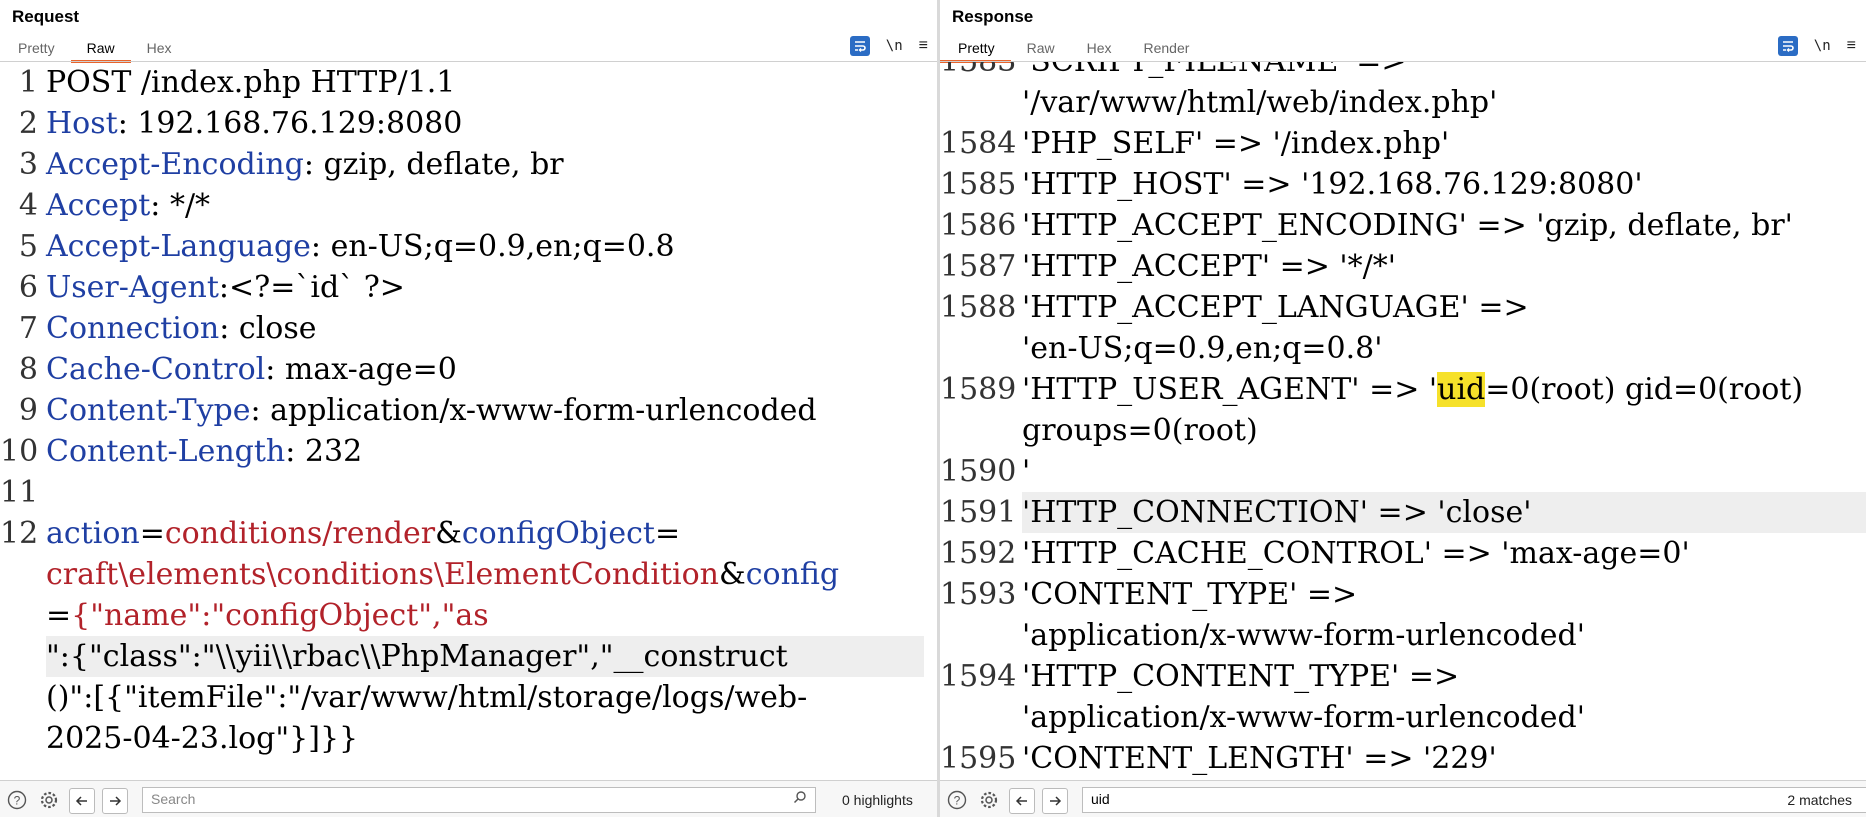 The image size is (1866, 817). Describe the element at coordinates (485, 82) in the screenshot. I see `code-line: POST /index.php HTTP/1.1` at that location.